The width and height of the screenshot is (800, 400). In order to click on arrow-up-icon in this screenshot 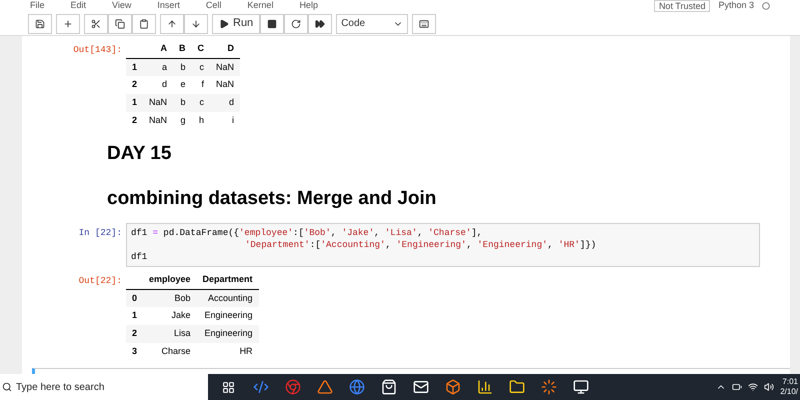, I will do `click(172, 23)`.